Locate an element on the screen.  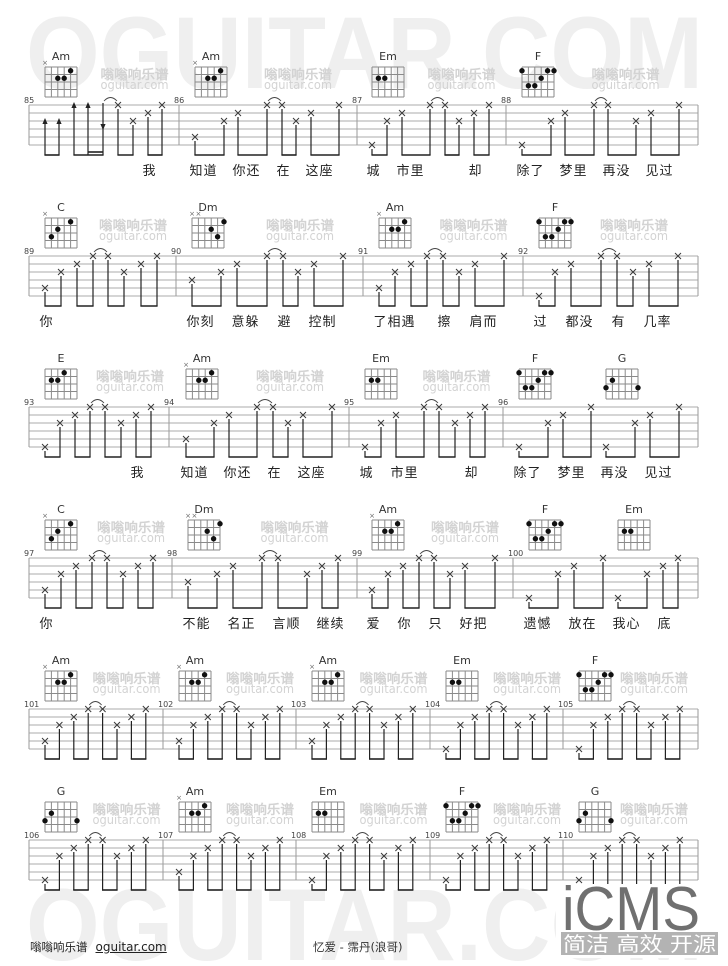
lyric: 避 is located at coordinates (285, 322).